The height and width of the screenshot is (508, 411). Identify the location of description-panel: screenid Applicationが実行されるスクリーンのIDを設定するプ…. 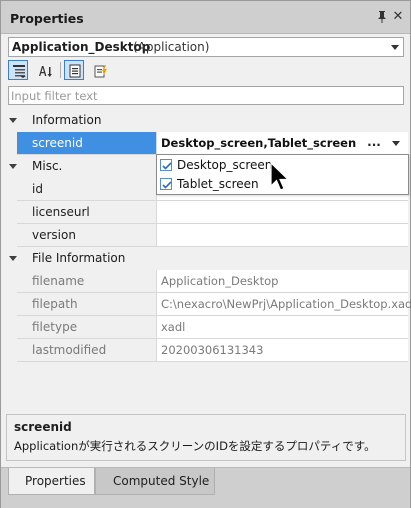
(206, 437).